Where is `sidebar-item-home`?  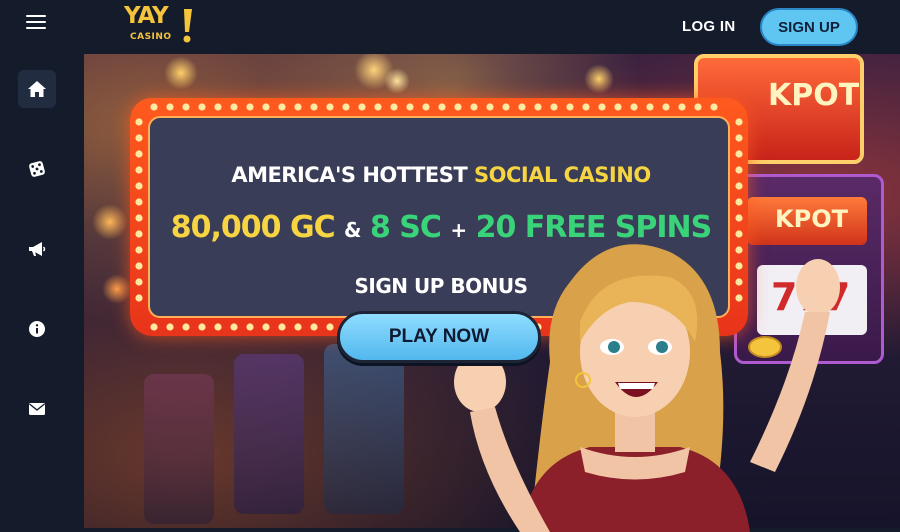 sidebar-item-home is located at coordinates (37, 89).